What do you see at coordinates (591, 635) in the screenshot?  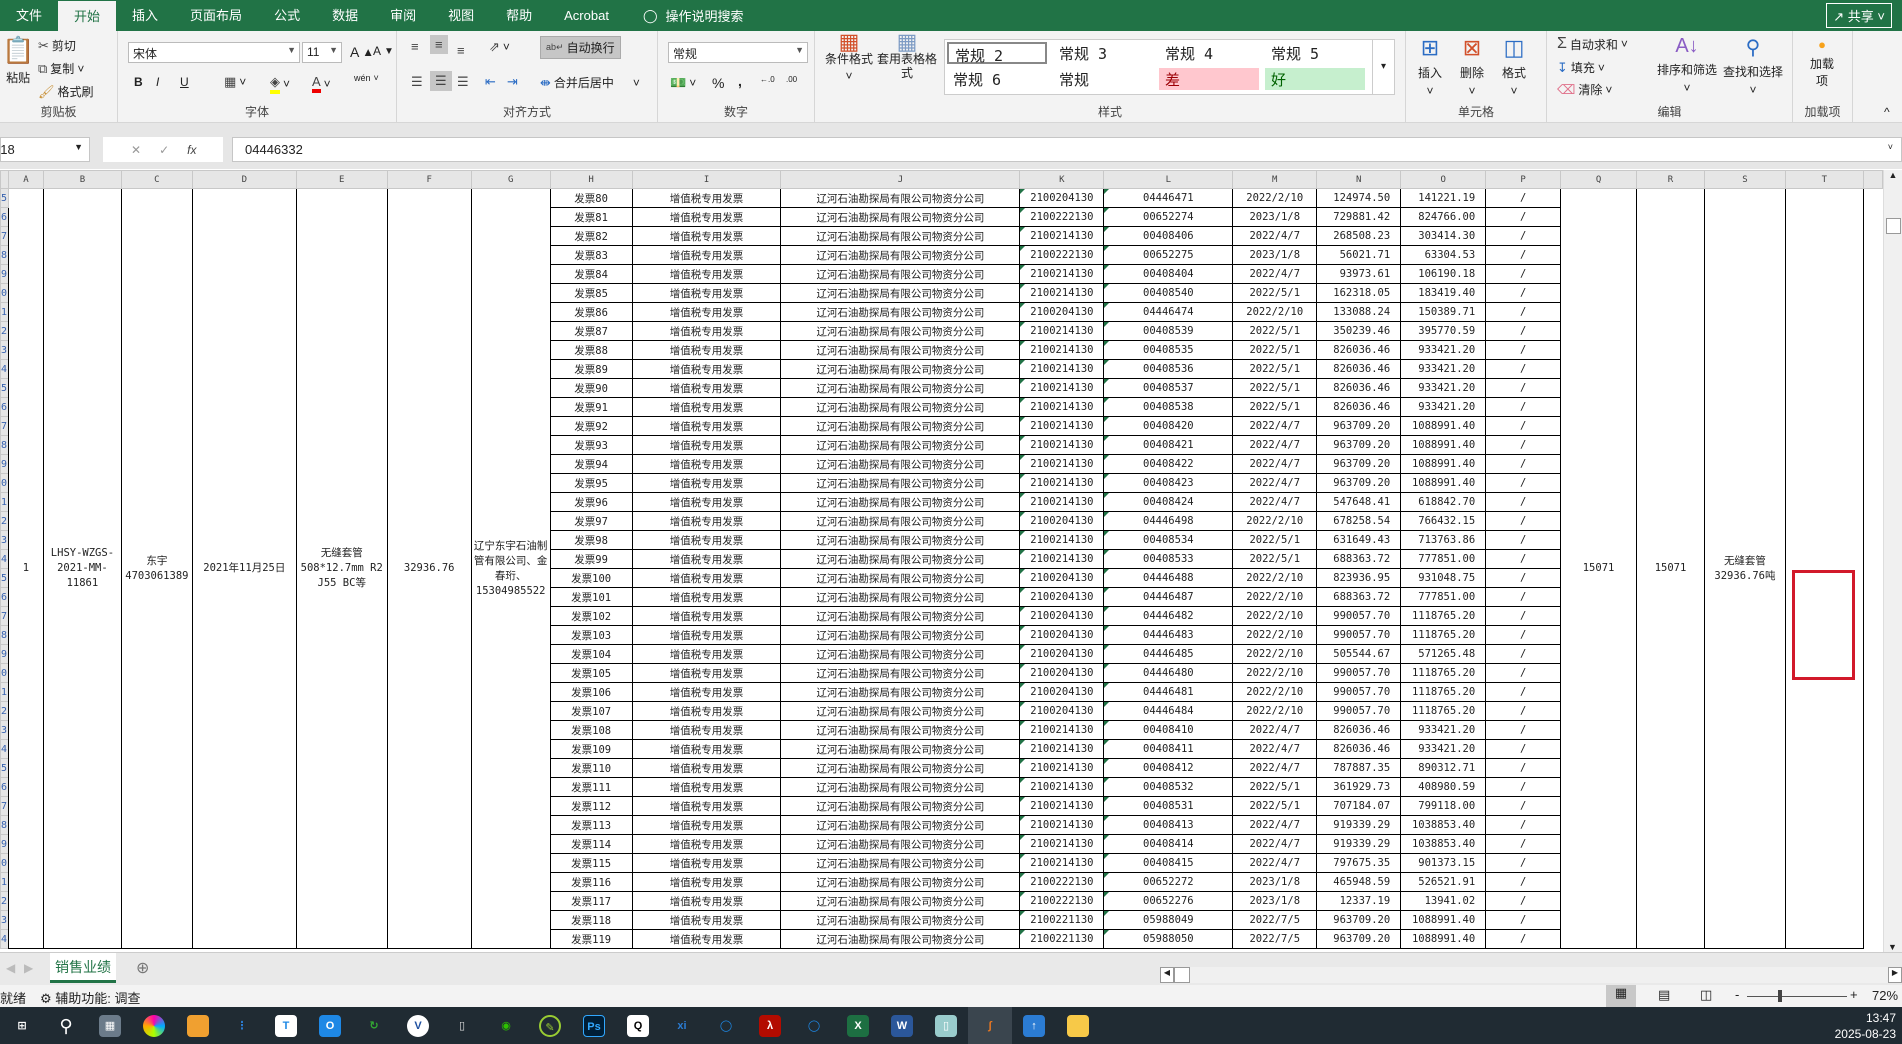 I see `cell-invoice-no: 发票103` at bounding box center [591, 635].